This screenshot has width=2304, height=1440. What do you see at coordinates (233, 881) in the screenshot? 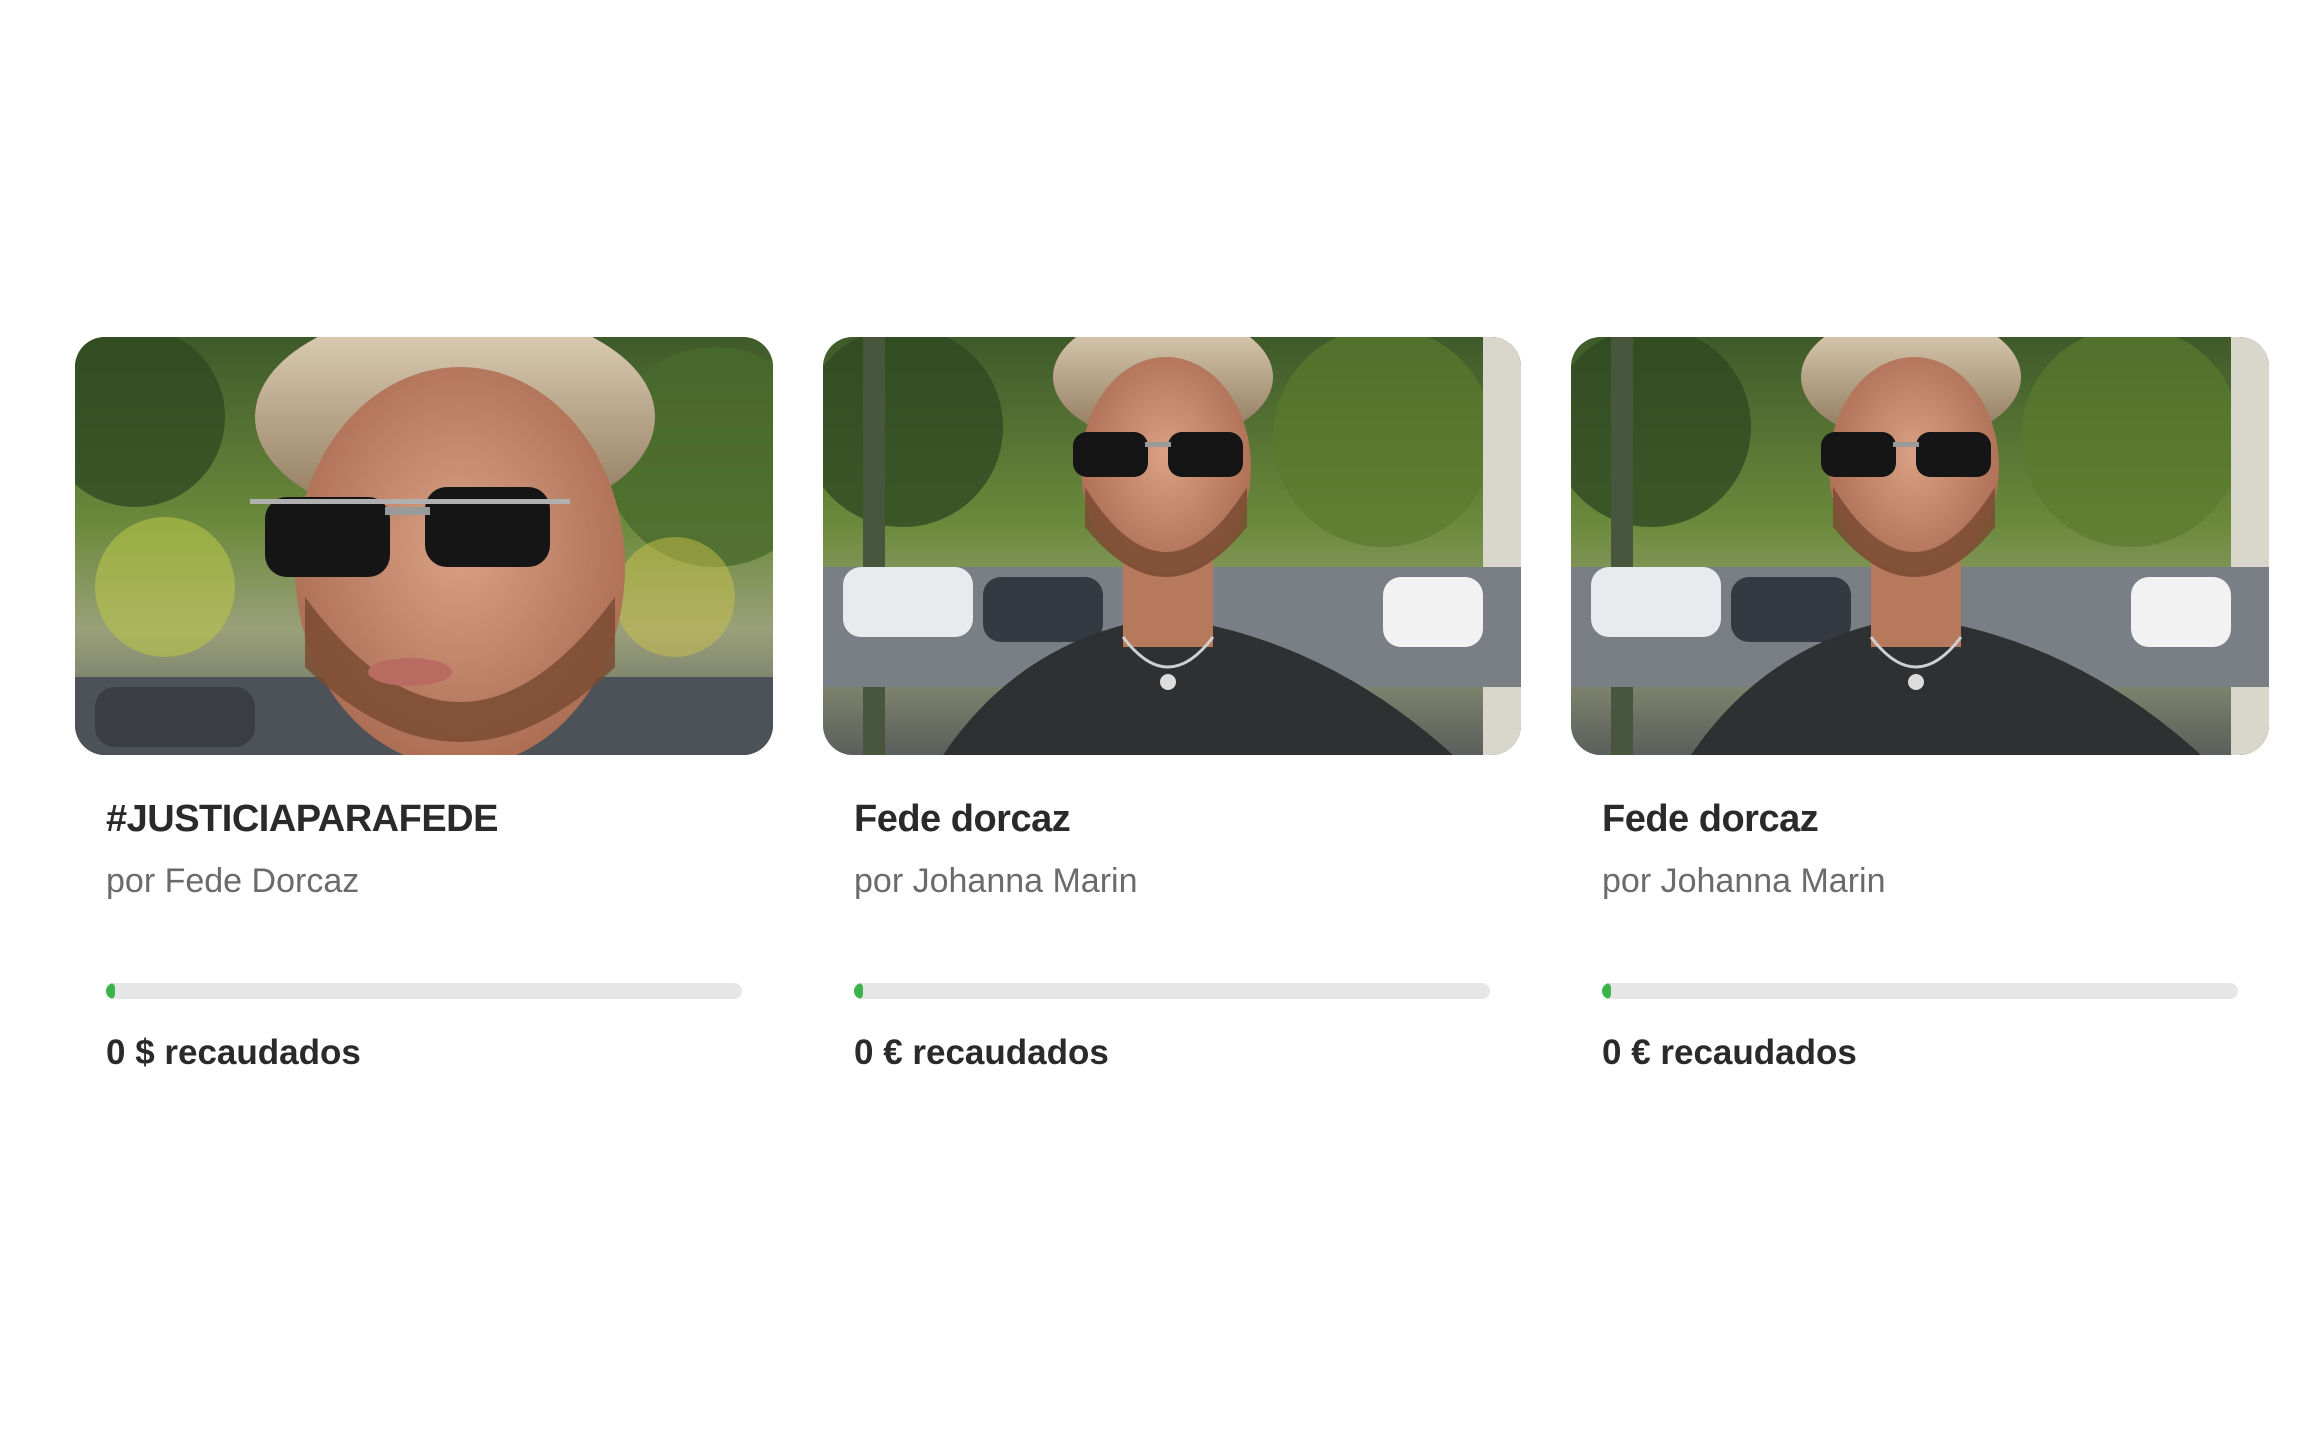
I see `fundraiser-organizer: por Fede Dorcaz` at bounding box center [233, 881].